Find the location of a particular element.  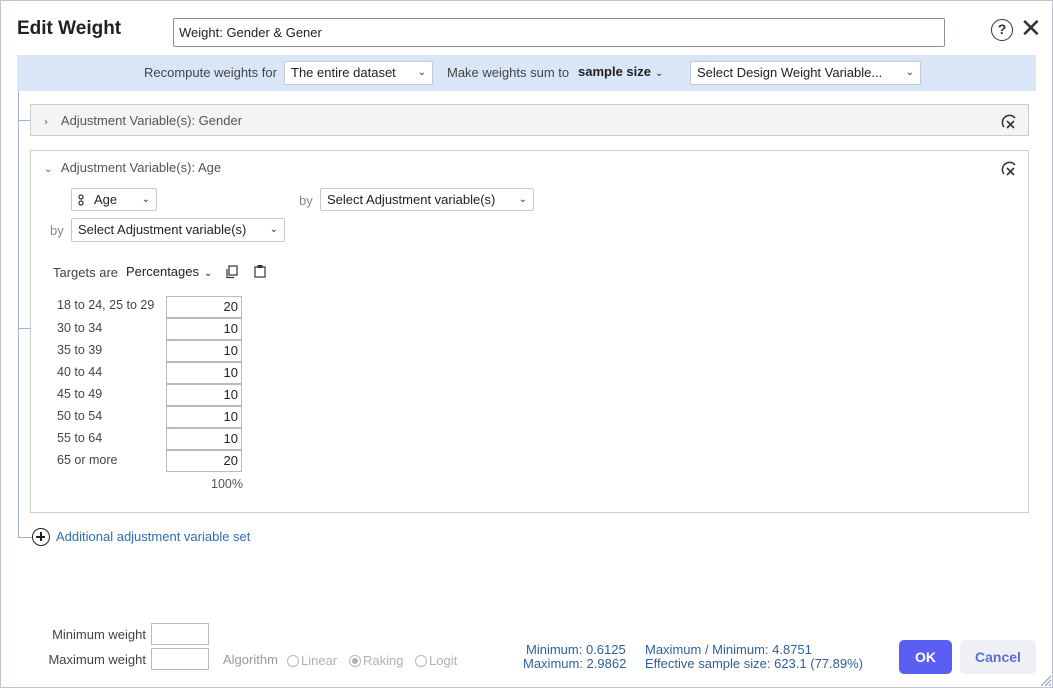

paste-icon is located at coordinates (260, 271).